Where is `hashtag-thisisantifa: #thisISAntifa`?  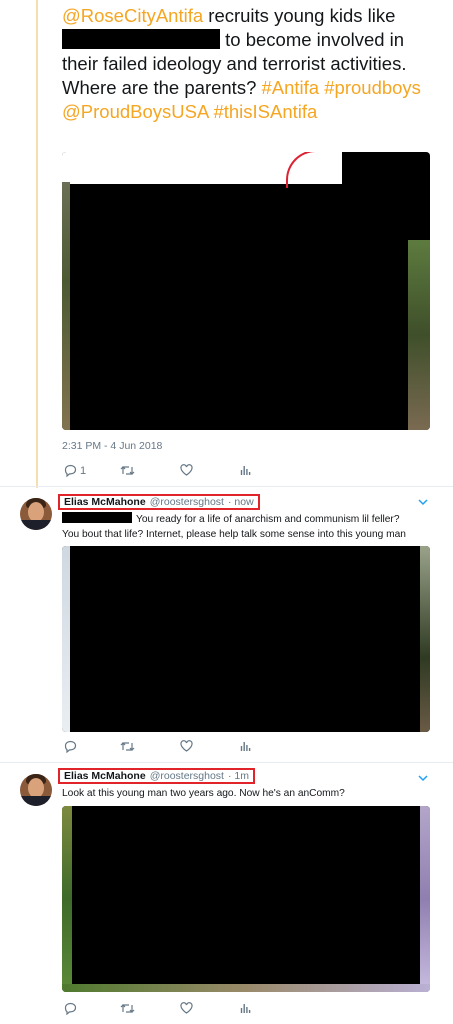
hashtag-thisisantifa: #thisISAntifa is located at coordinates (265, 111).